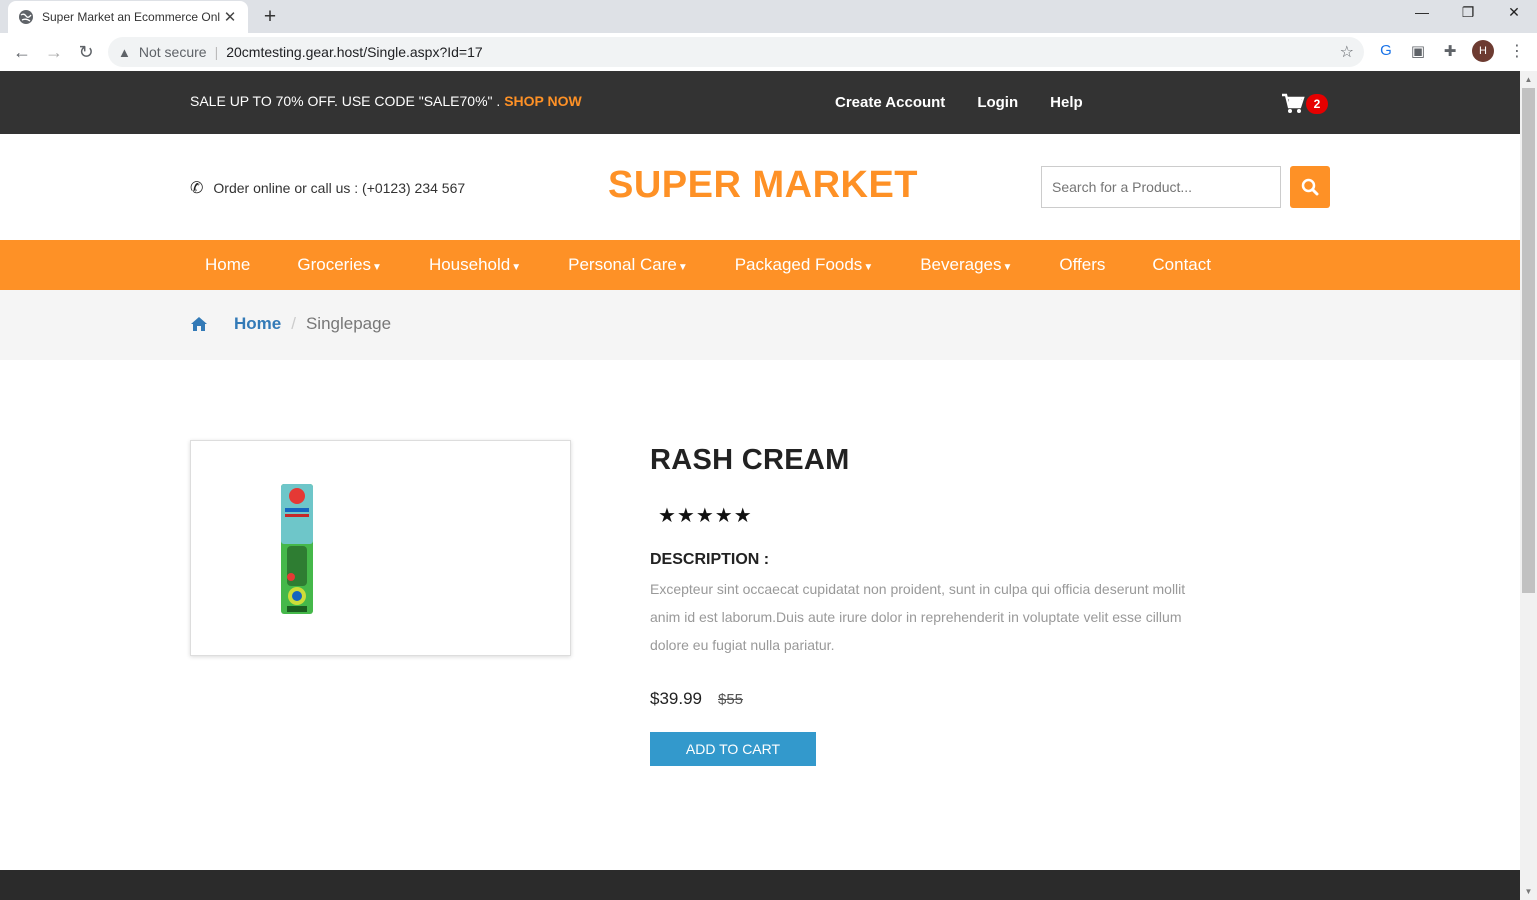 This screenshot has width=1537, height=900. I want to click on close-tab-icon: ✕, so click(230, 17).